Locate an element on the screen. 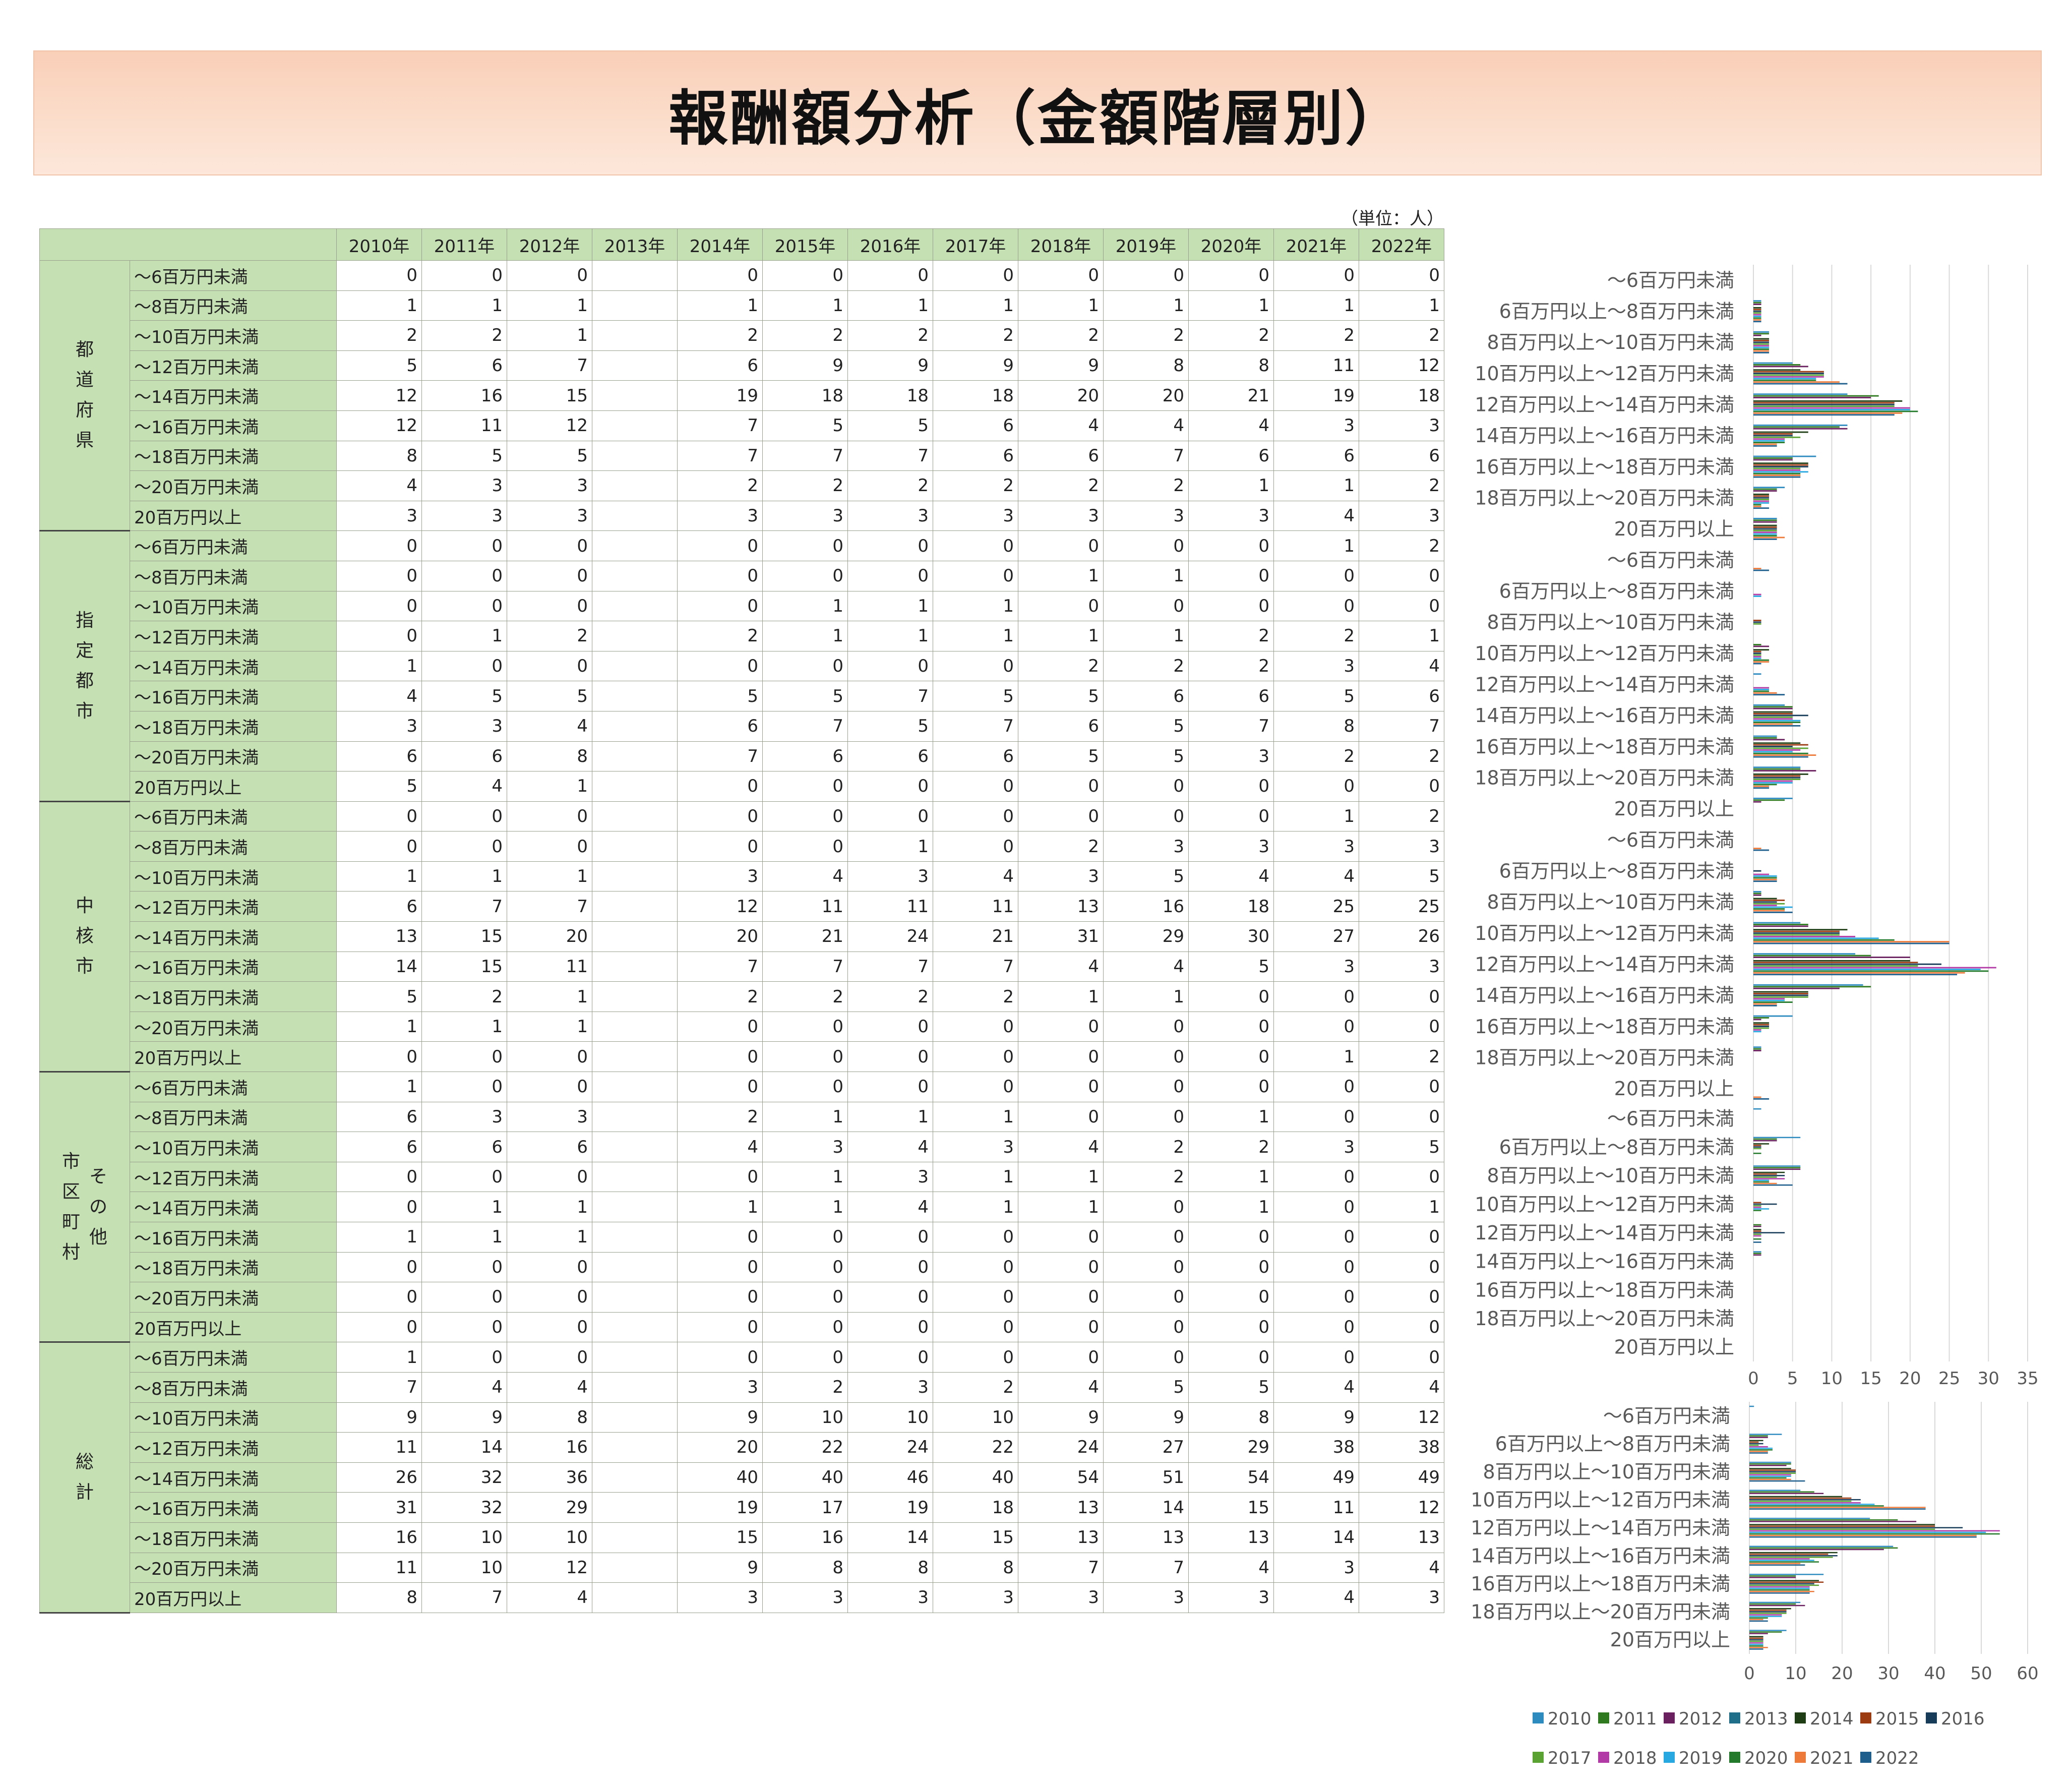  legend-label: 2012 is located at coordinates (1701, 1719).